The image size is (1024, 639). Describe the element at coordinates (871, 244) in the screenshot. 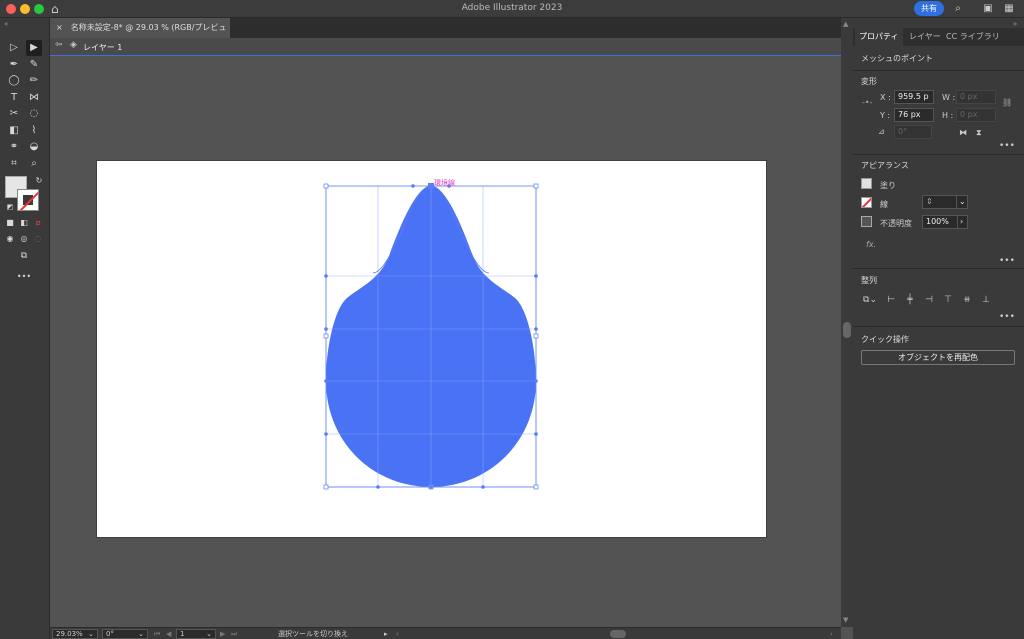

I see `fx-icon: fx.` at that location.